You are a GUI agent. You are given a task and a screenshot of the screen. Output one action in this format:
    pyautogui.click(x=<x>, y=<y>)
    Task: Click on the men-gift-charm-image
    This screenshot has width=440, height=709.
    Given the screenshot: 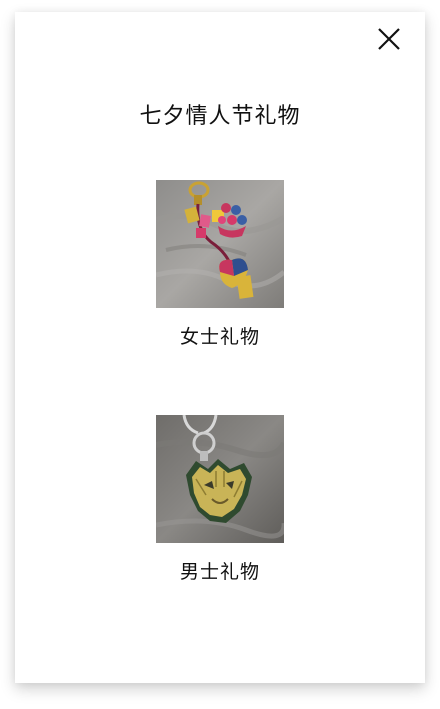 What is the action you would take?
    pyautogui.click(x=220, y=479)
    